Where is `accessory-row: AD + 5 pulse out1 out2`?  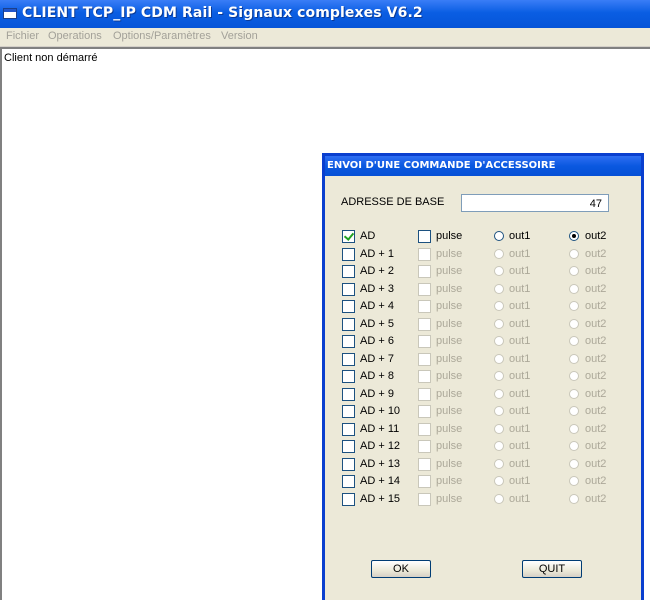
accessory-row: AD + 5 pulse out1 out2 is located at coordinates (483, 324).